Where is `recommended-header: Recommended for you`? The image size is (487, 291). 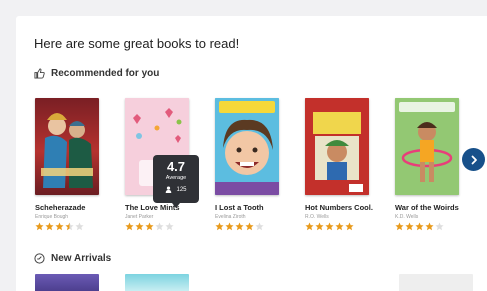 recommended-header: Recommended for you is located at coordinates (96, 73).